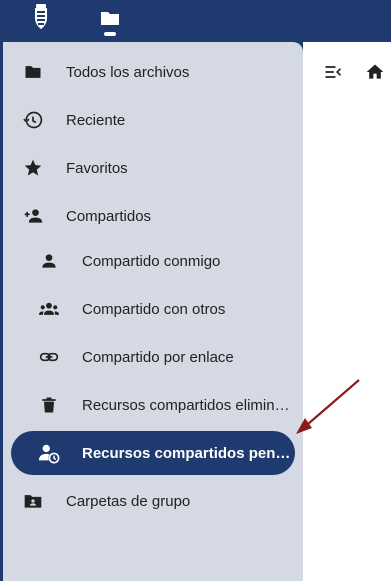 This screenshot has height=581, width=391. Describe the element at coordinates (49, 453) in the screenshot. I see `person-clock-icon` at that location.